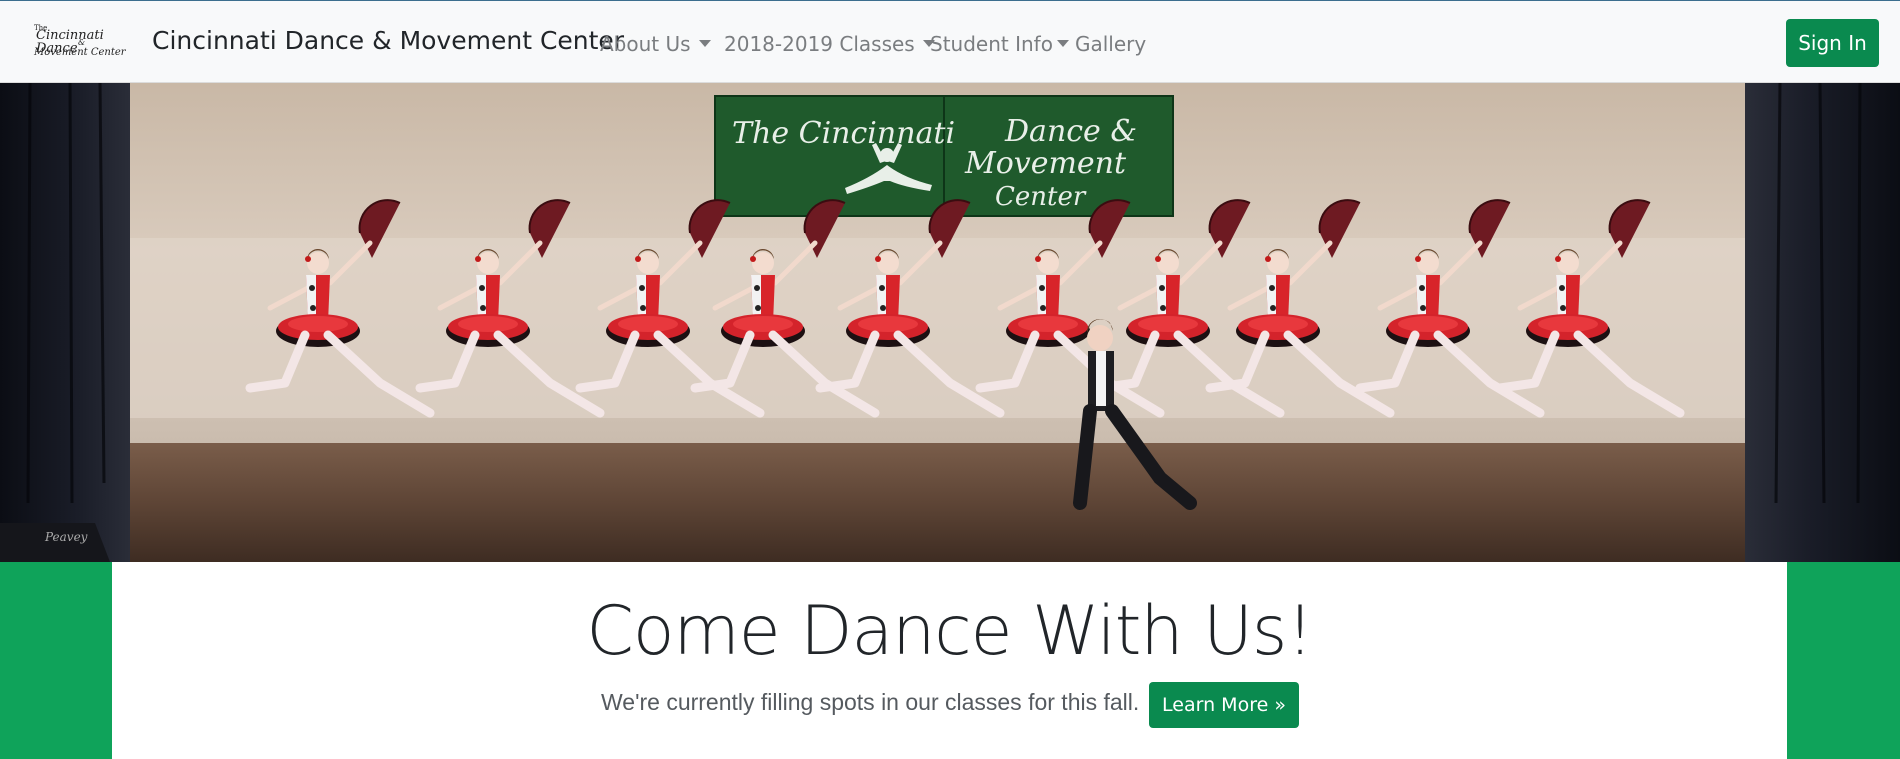 The height and width of the screenshot is (759, 1900). What do you see at coordinates (56, 660) in the screenshot?
I see `left-green-border` at bounding box center [56, 660].